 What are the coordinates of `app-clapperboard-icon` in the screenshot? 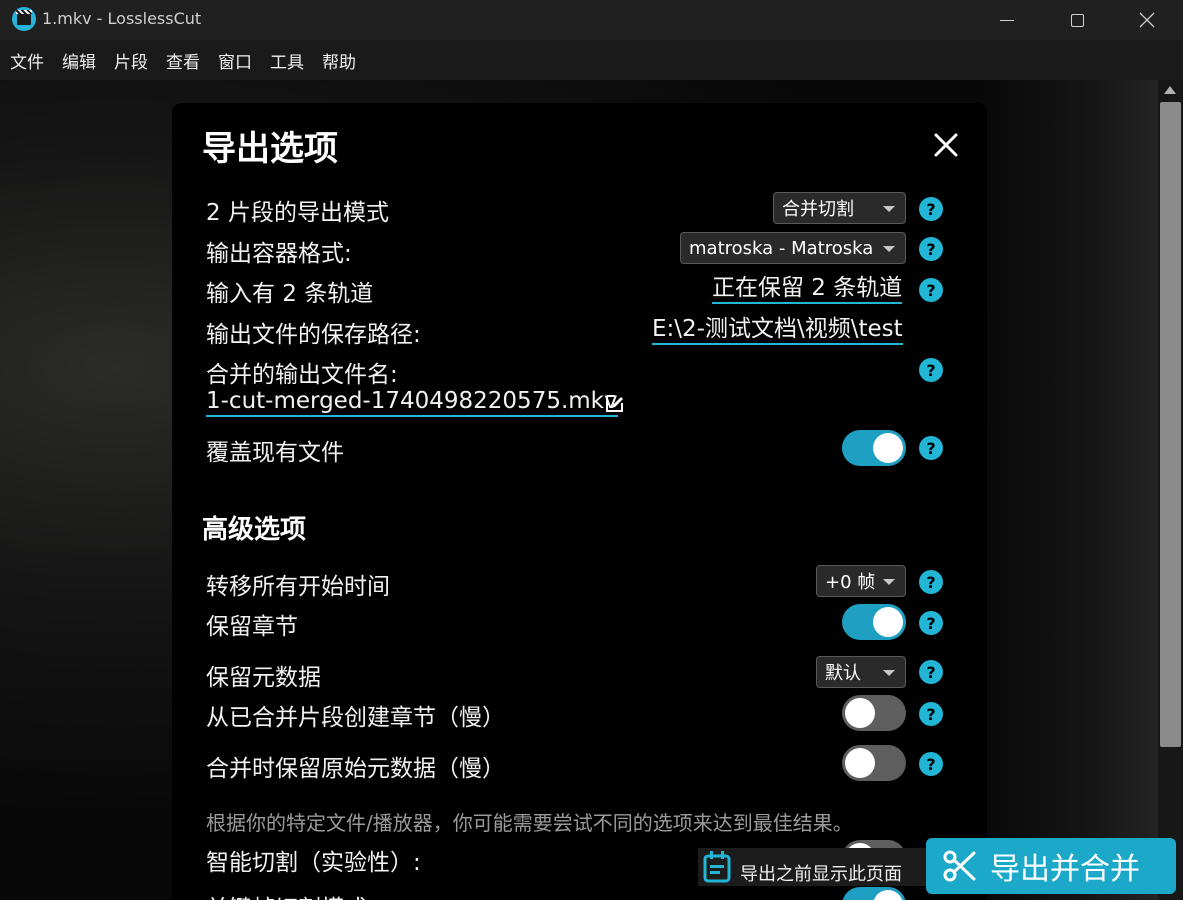 It's located at (24, 19).